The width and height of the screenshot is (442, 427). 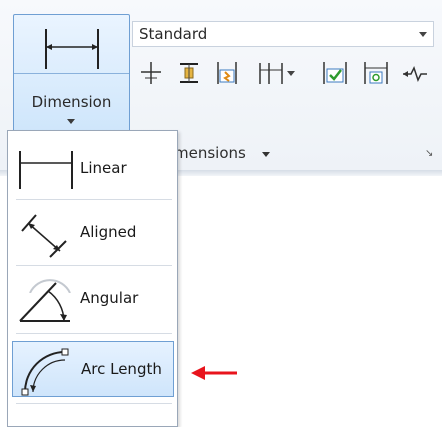 I want to click on dim-style-value: Standard, so click(x=173, y=34).